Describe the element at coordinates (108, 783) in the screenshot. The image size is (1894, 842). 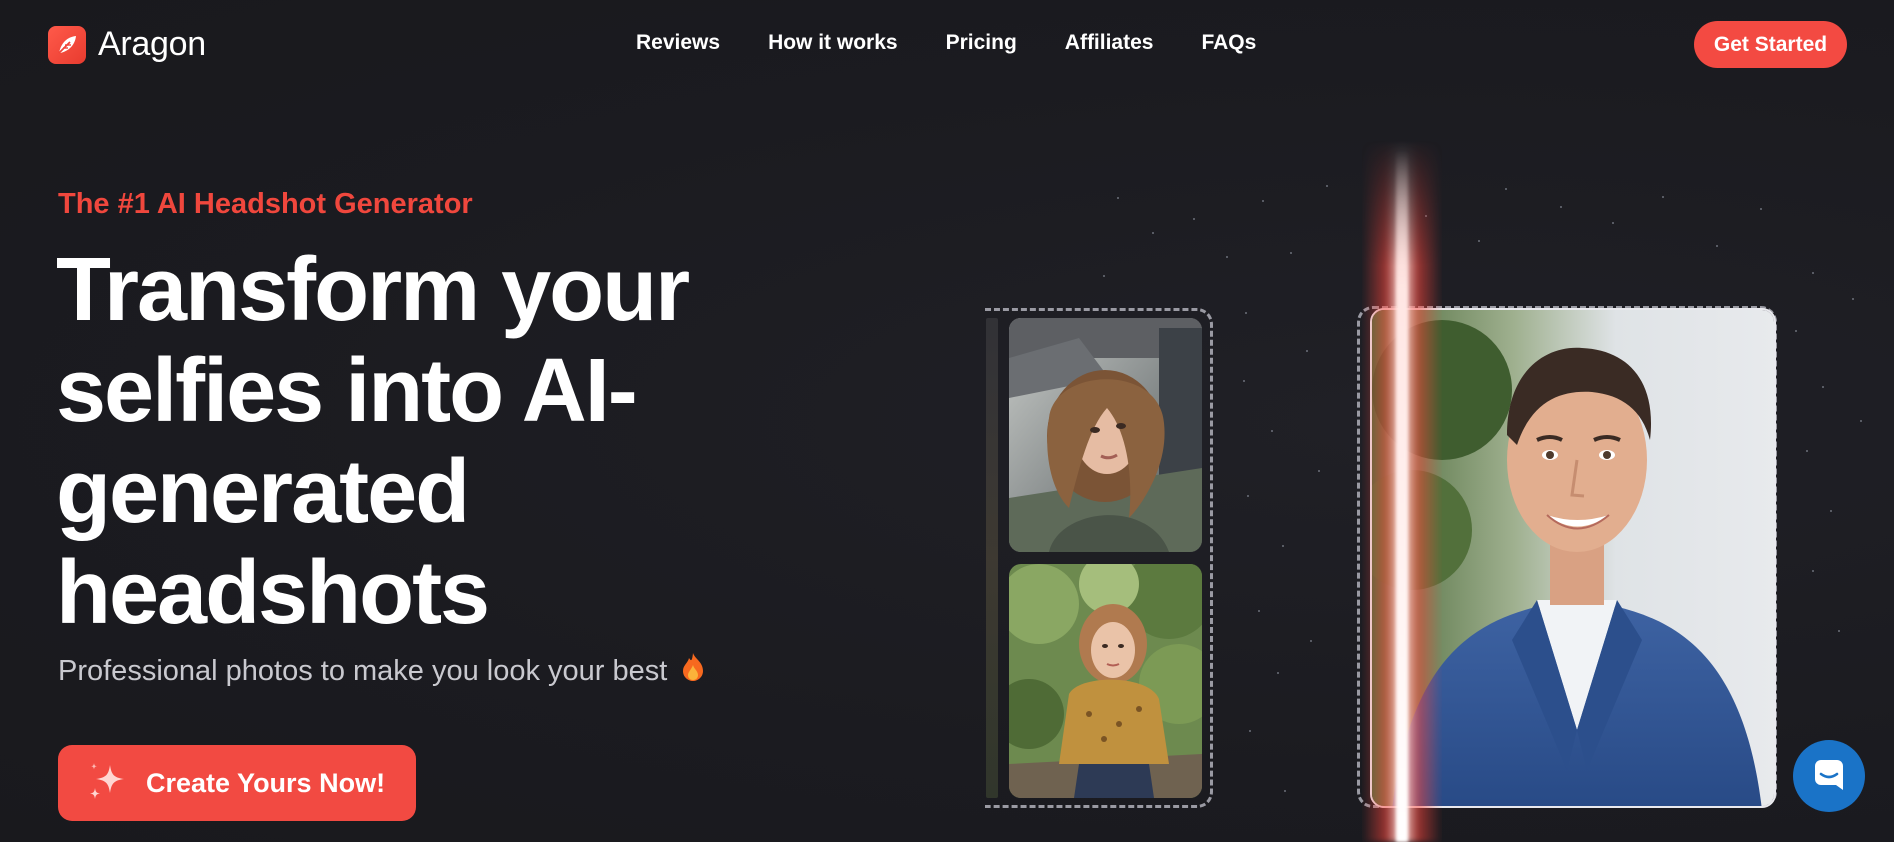
I see `sparkle-icon` at that location.